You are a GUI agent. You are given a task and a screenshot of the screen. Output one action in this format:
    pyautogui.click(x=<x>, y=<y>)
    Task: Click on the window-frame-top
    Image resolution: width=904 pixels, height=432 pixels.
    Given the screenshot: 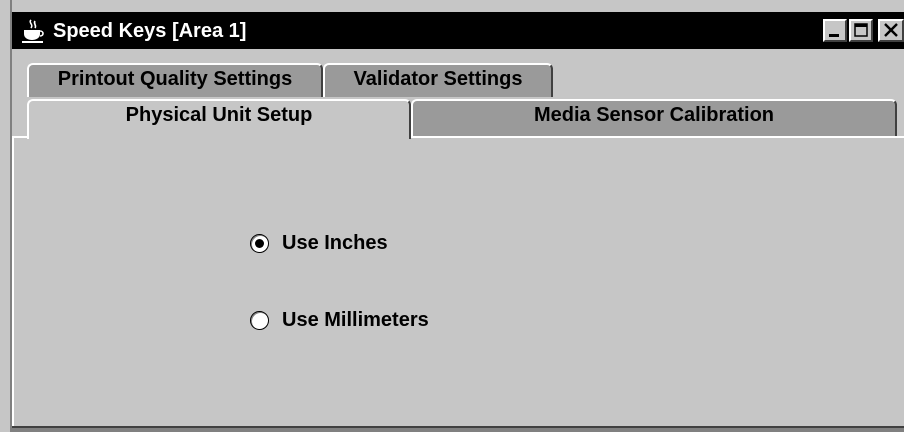 What is the action you would take?
    pyautogui.click(x=452, y=6)
    